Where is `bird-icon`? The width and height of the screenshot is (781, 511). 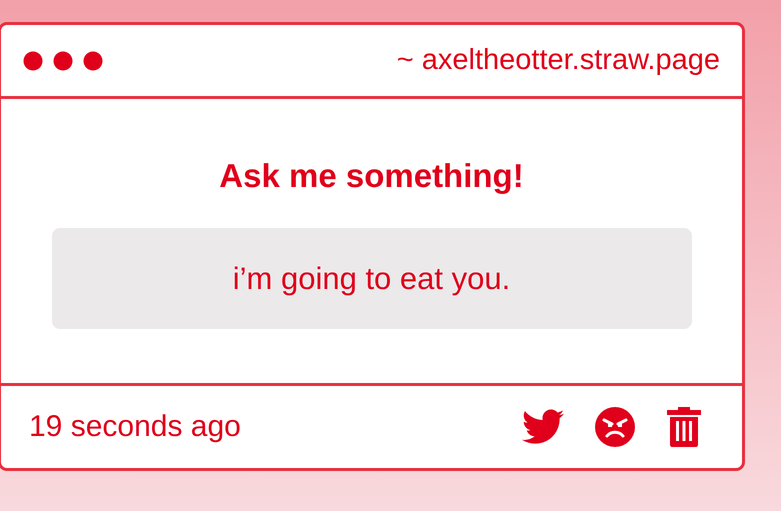 bird-icon is located at coordinates (543, 427).